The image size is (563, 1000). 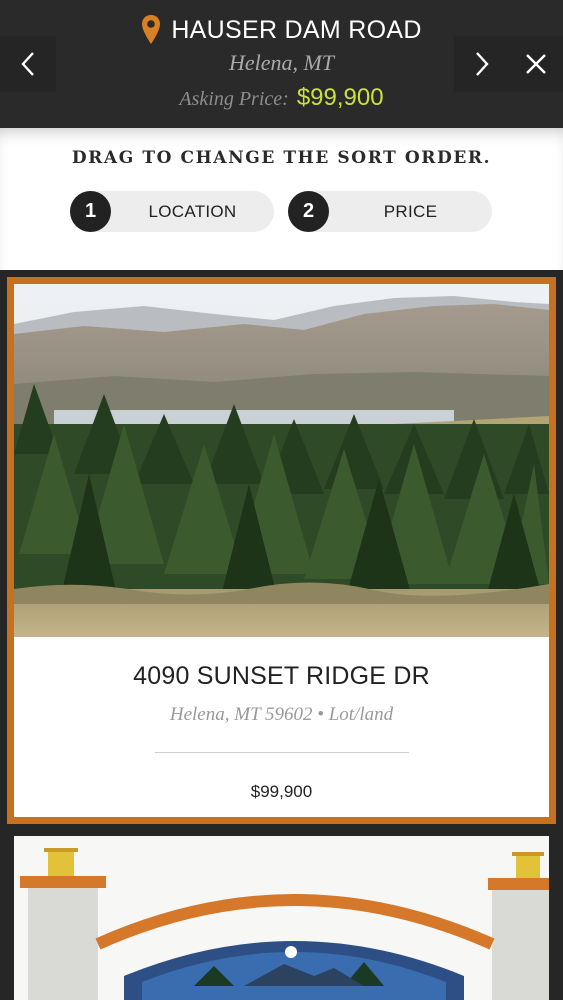 I want to click on sort-item-location: 1 LOCATION, so click(x=172, y=211).